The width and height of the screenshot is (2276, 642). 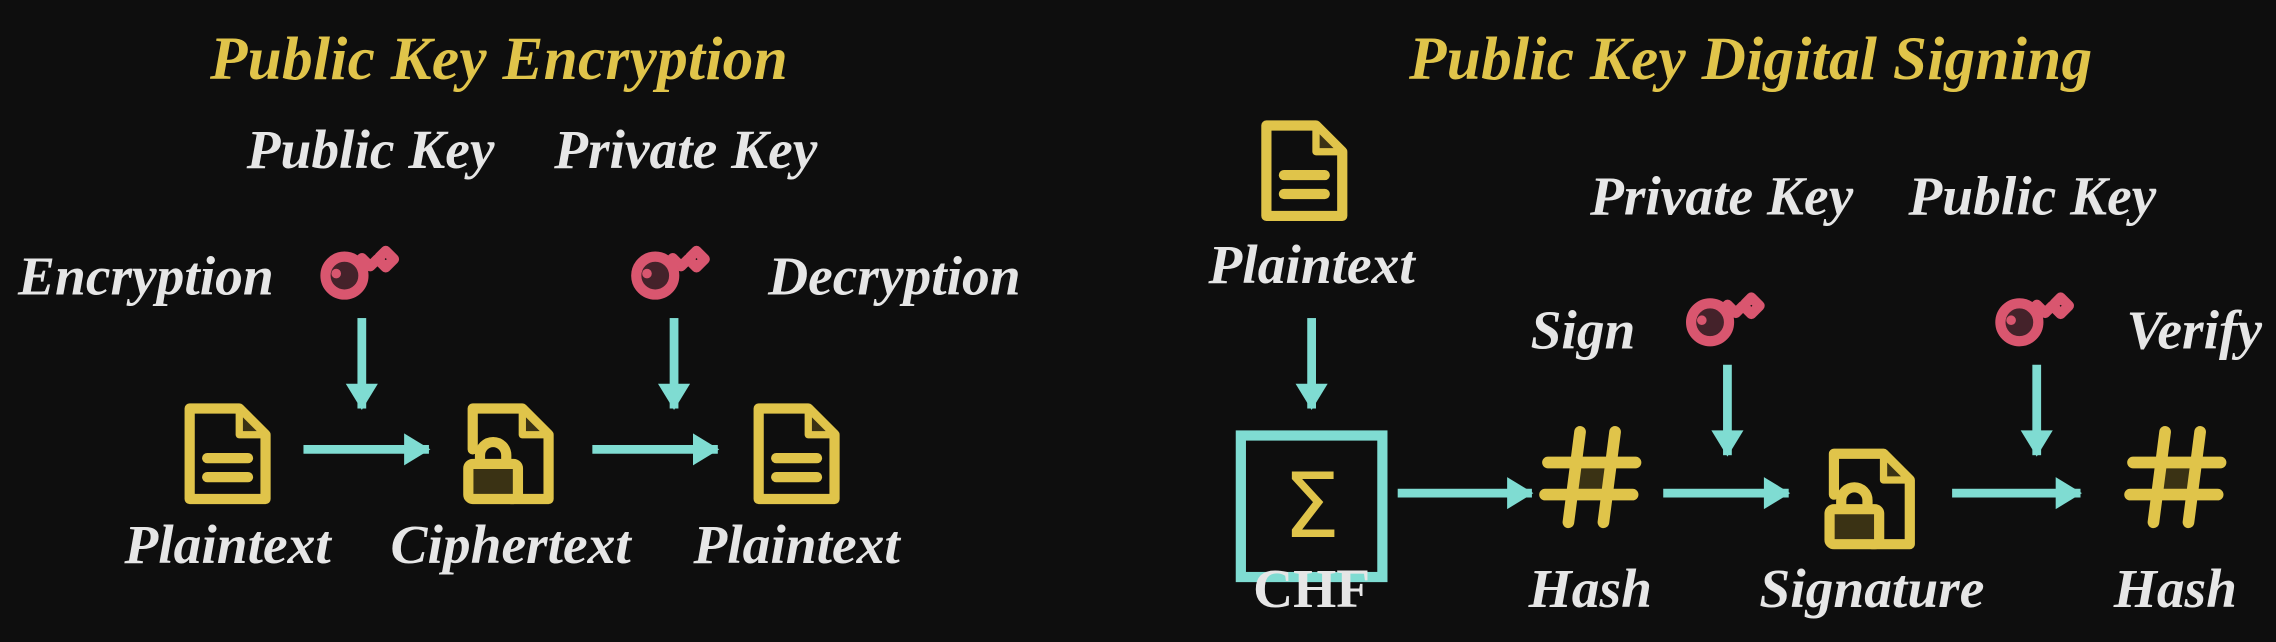 I want to click on flow-label-plaintext-1: Plaintext, so click(x=227, y=546).